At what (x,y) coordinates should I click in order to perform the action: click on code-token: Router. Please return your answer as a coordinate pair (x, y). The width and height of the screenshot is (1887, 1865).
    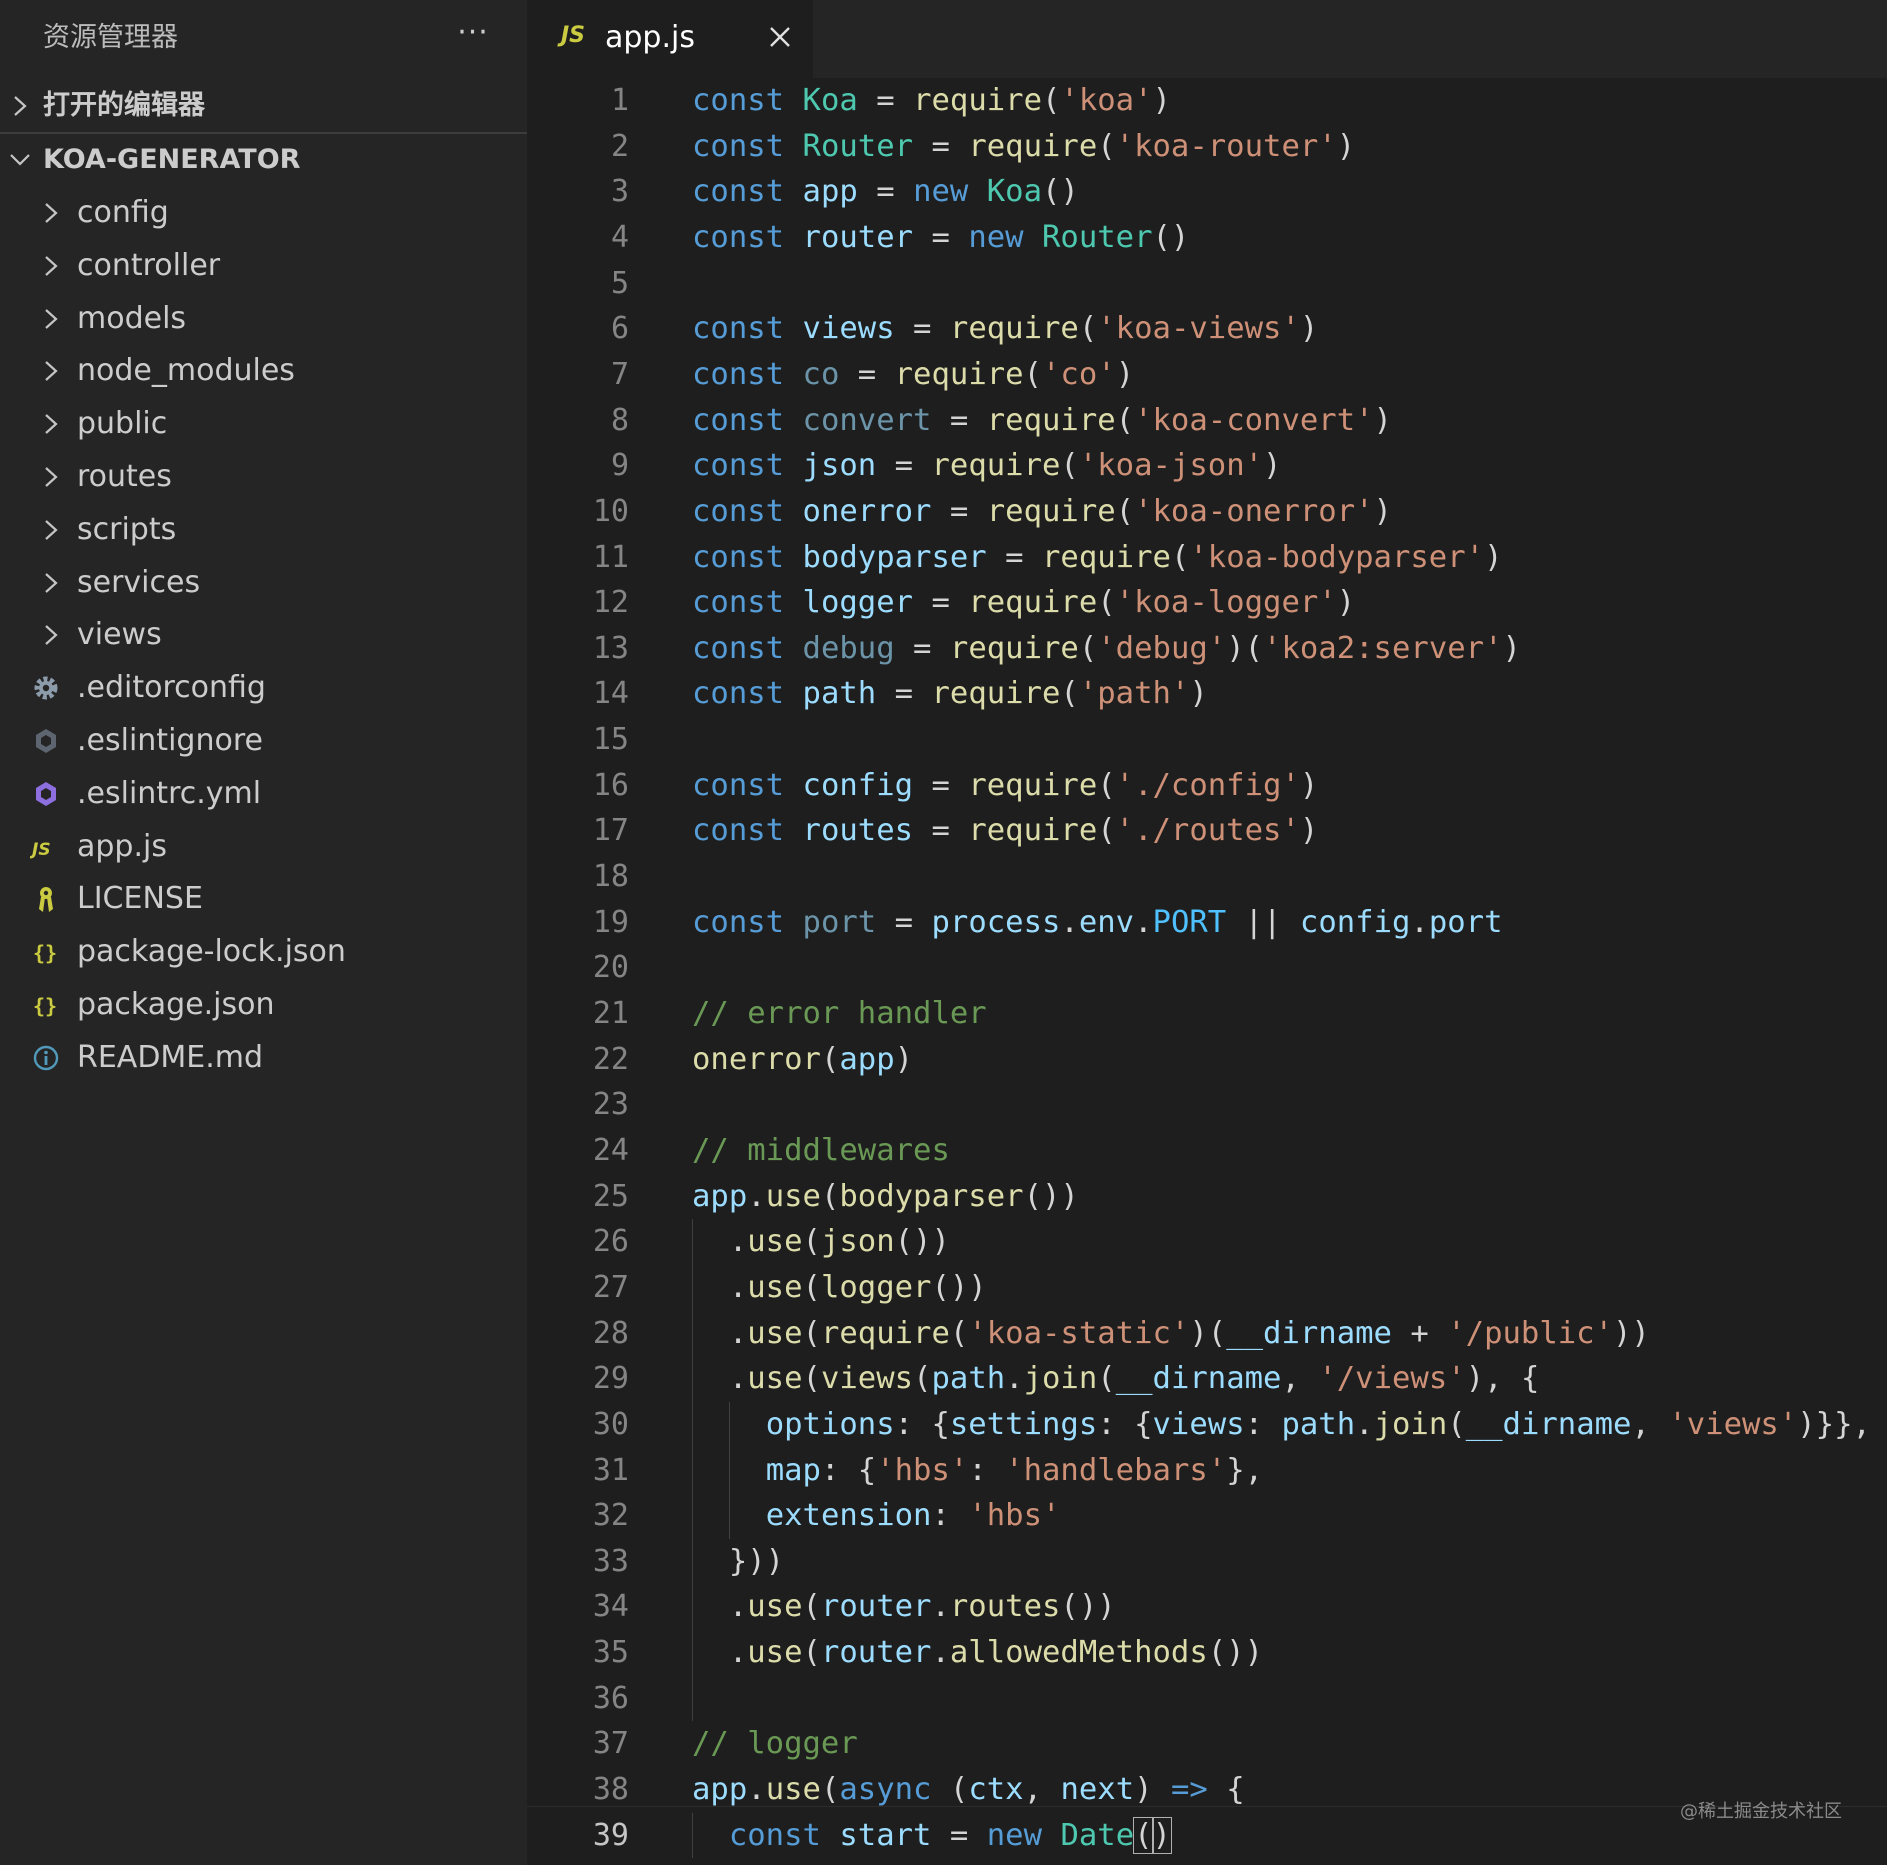
    Looking at the image, I should click on (858, 146).